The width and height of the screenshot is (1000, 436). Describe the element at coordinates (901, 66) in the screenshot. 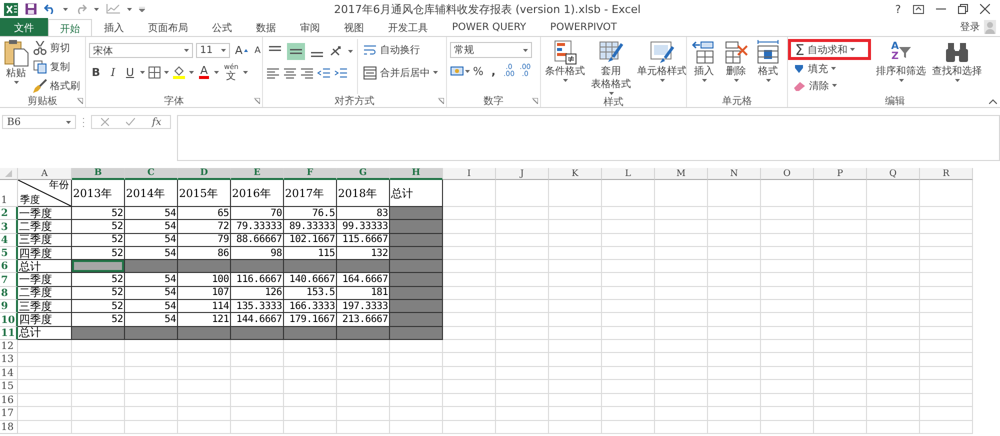

I see `sort-filter-button: A Z 排序和筛选` at that location.